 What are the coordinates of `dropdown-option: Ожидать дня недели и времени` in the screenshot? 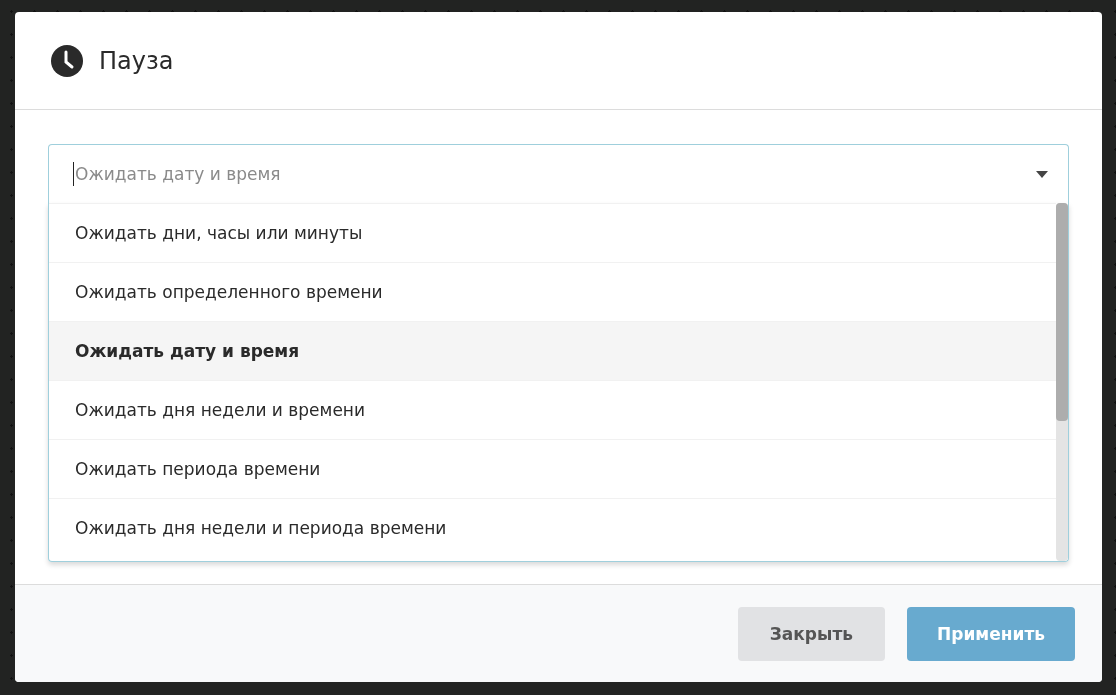 It's located at (552, 409).